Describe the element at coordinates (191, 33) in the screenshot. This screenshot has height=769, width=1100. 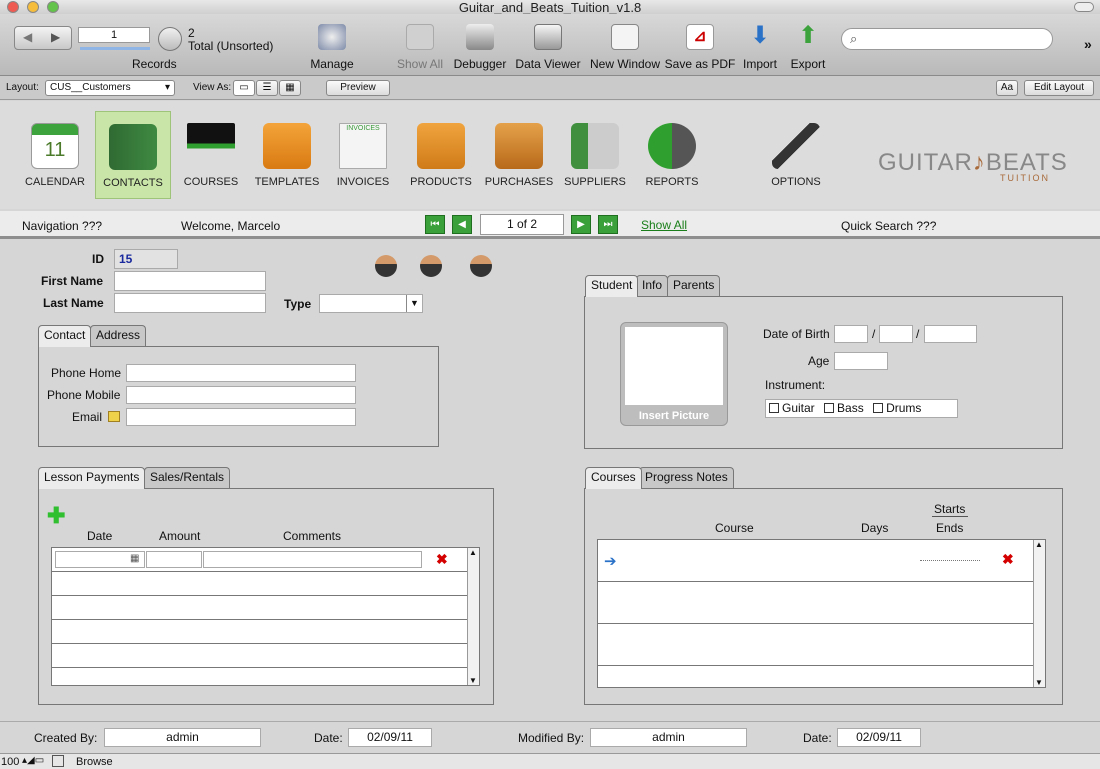
I see `record-count: 2` at that location.